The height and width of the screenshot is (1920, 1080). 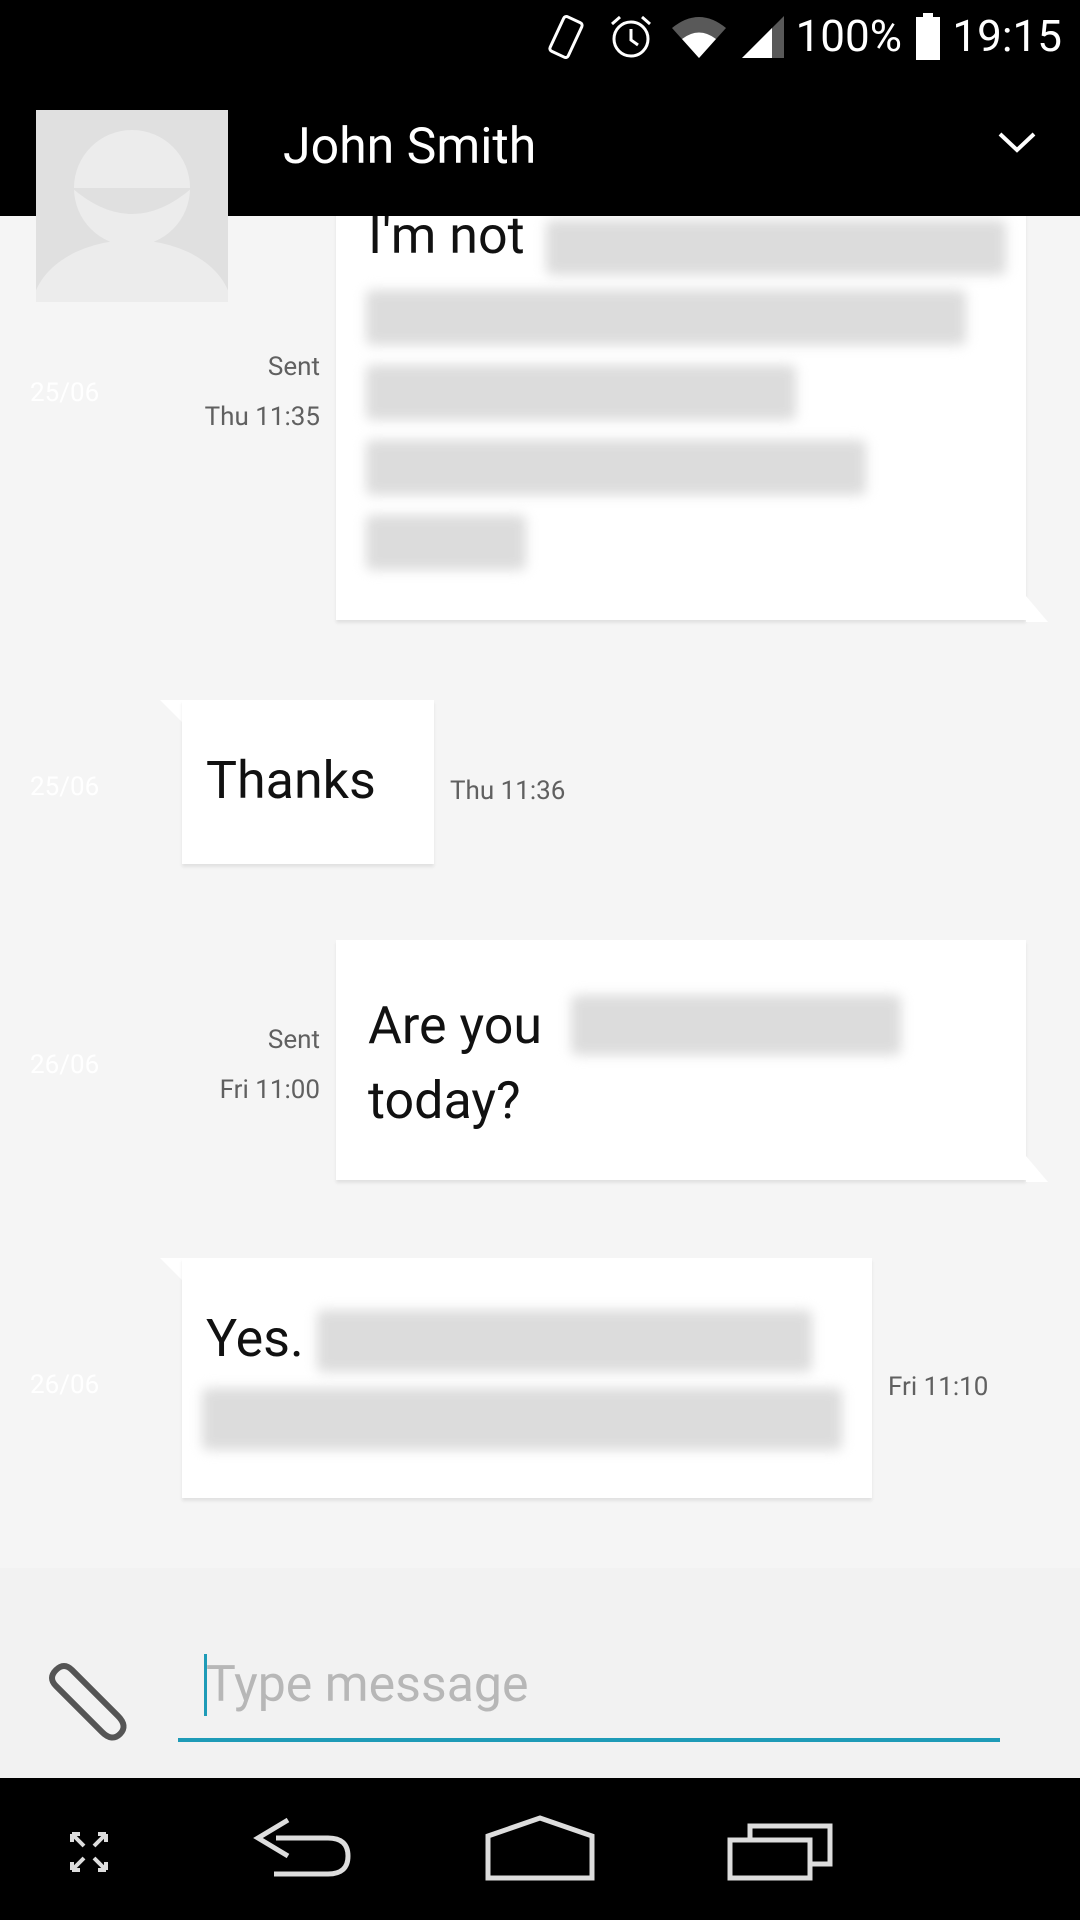 What do you see at coordinates (781, 1848) in the screenshot?
I see `recent-apps-icon` at bounding box center [781, 1848].